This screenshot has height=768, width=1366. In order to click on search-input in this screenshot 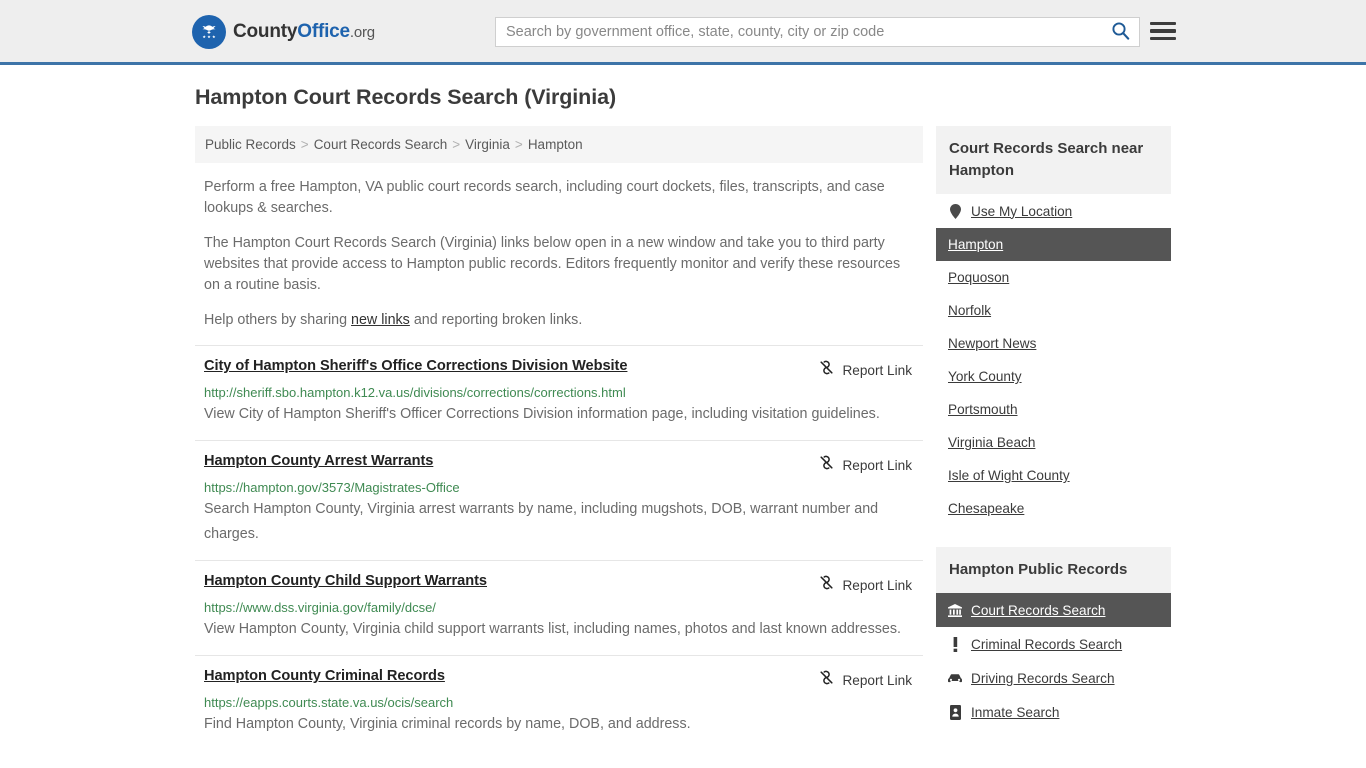, I will do `click(798, 32)`.